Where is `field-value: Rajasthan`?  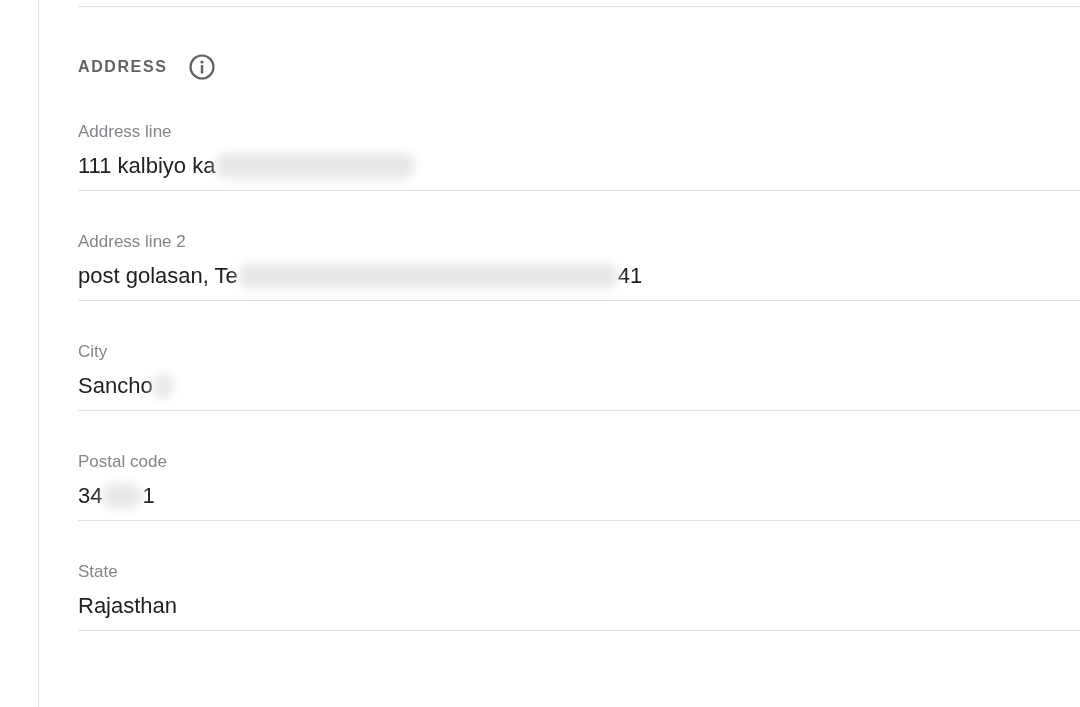 field-value: Rajasthan is located at coordinates (128, 606).